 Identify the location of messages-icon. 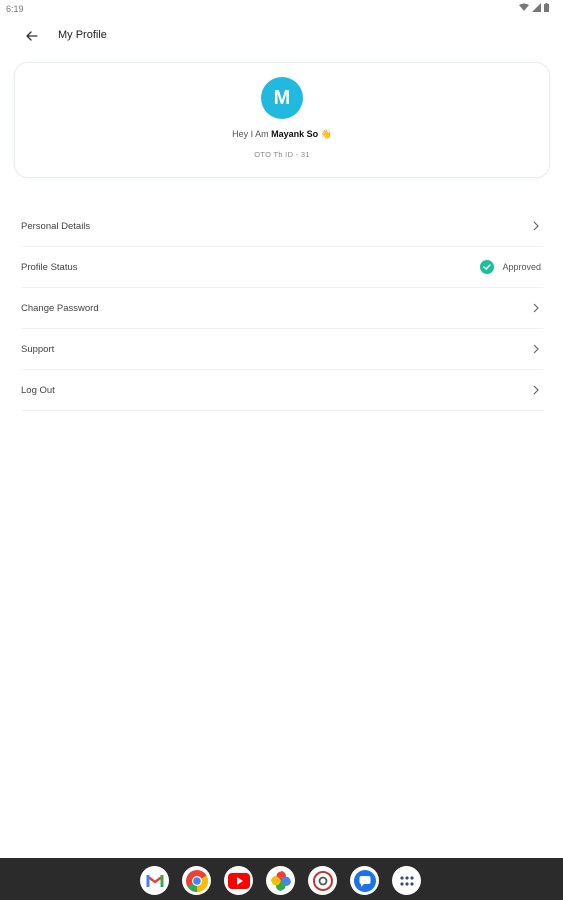
(364, 880).